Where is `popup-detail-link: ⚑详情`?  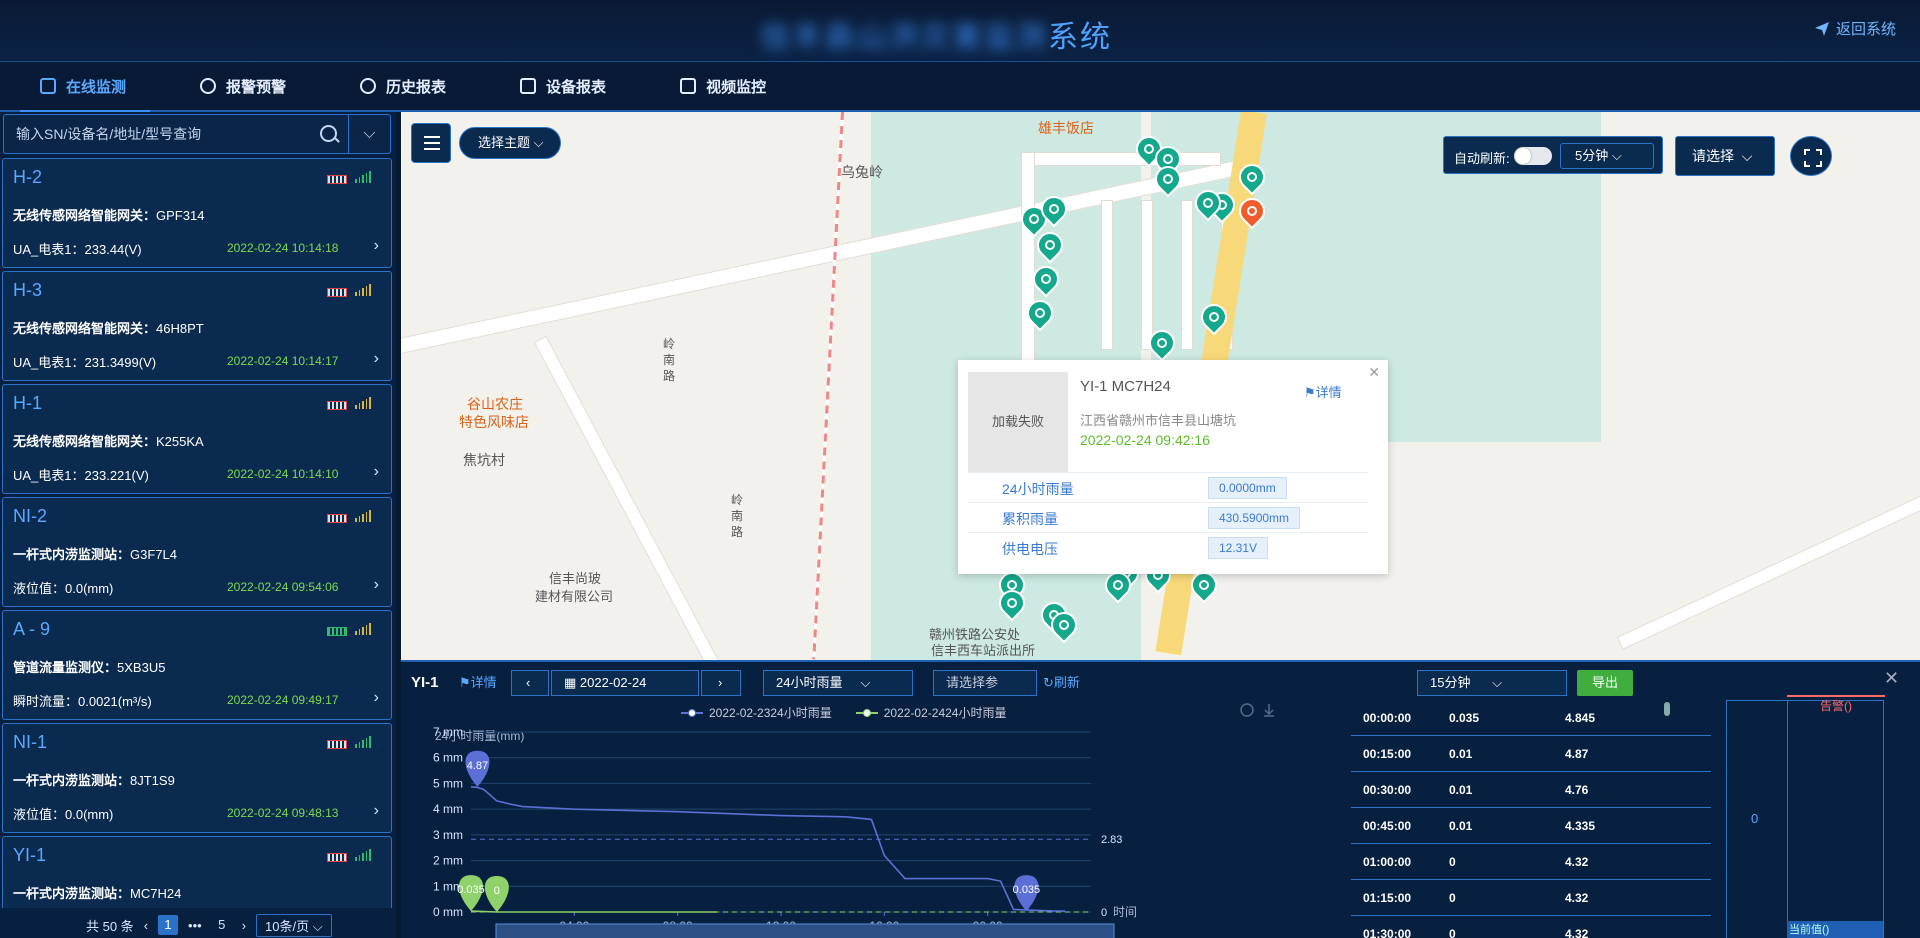 popup-detail-link: ⚑详情 is located at coordinates (1323, 391).